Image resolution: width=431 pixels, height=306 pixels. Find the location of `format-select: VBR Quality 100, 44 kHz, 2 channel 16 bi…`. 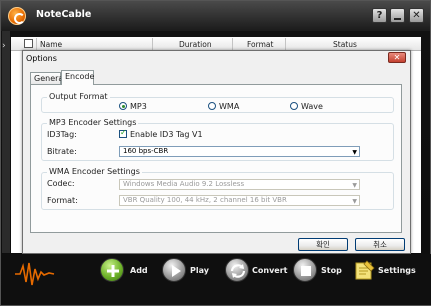

format-select: VBR Quality 100, 44 kHz, 2 channel 16 bi… is located at coordinates (239, 200).